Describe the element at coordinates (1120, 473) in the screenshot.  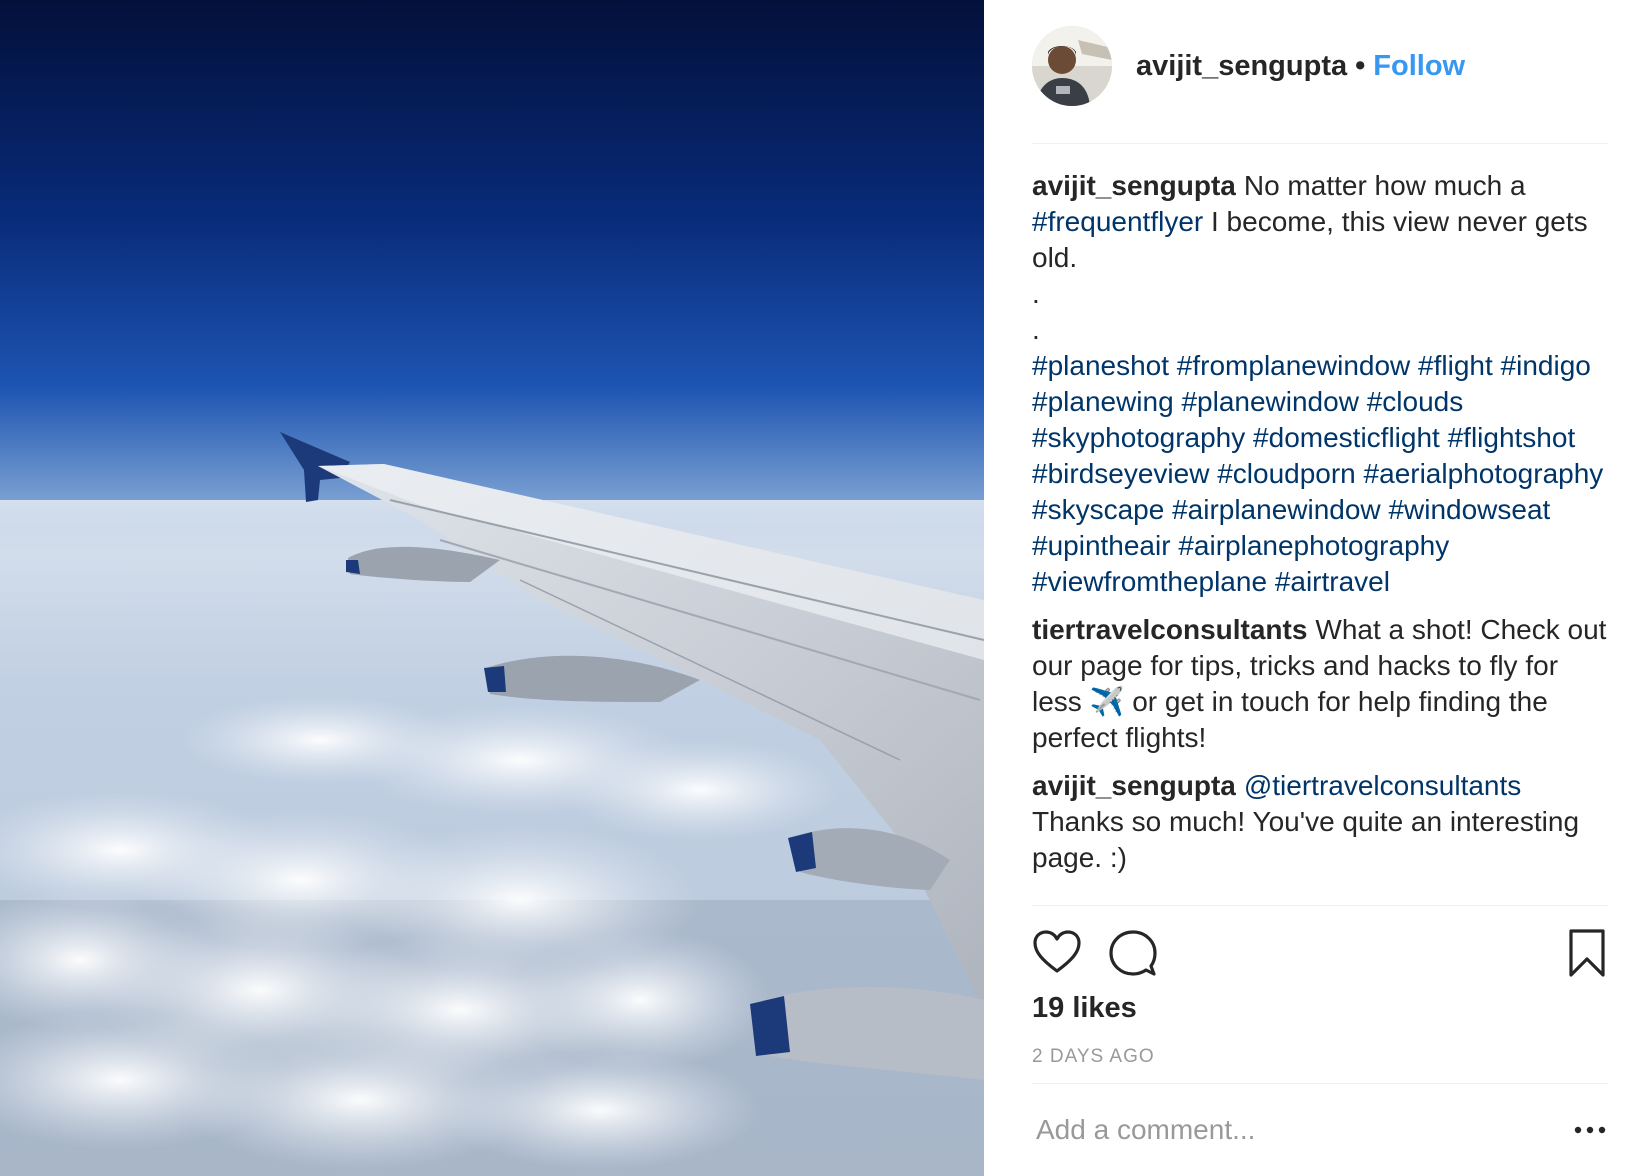
I see `hashtag-link: #birdseyeview` at that location.